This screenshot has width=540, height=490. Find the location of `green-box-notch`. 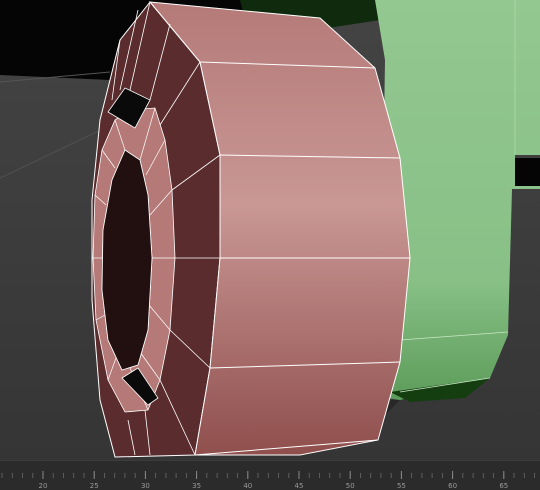

green-box-notch is located at coordinates (527, 172).